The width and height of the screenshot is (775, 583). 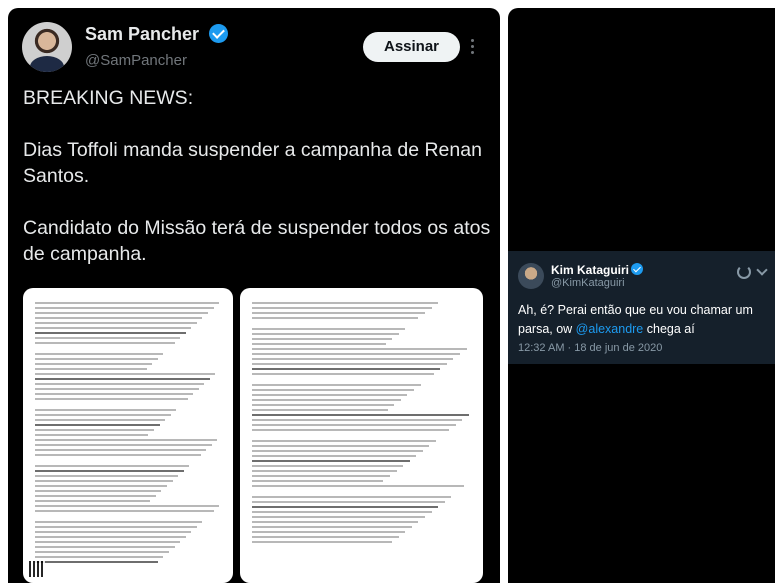 I want to click on subscribe-button: Assinar, so click(x=411, y=47).